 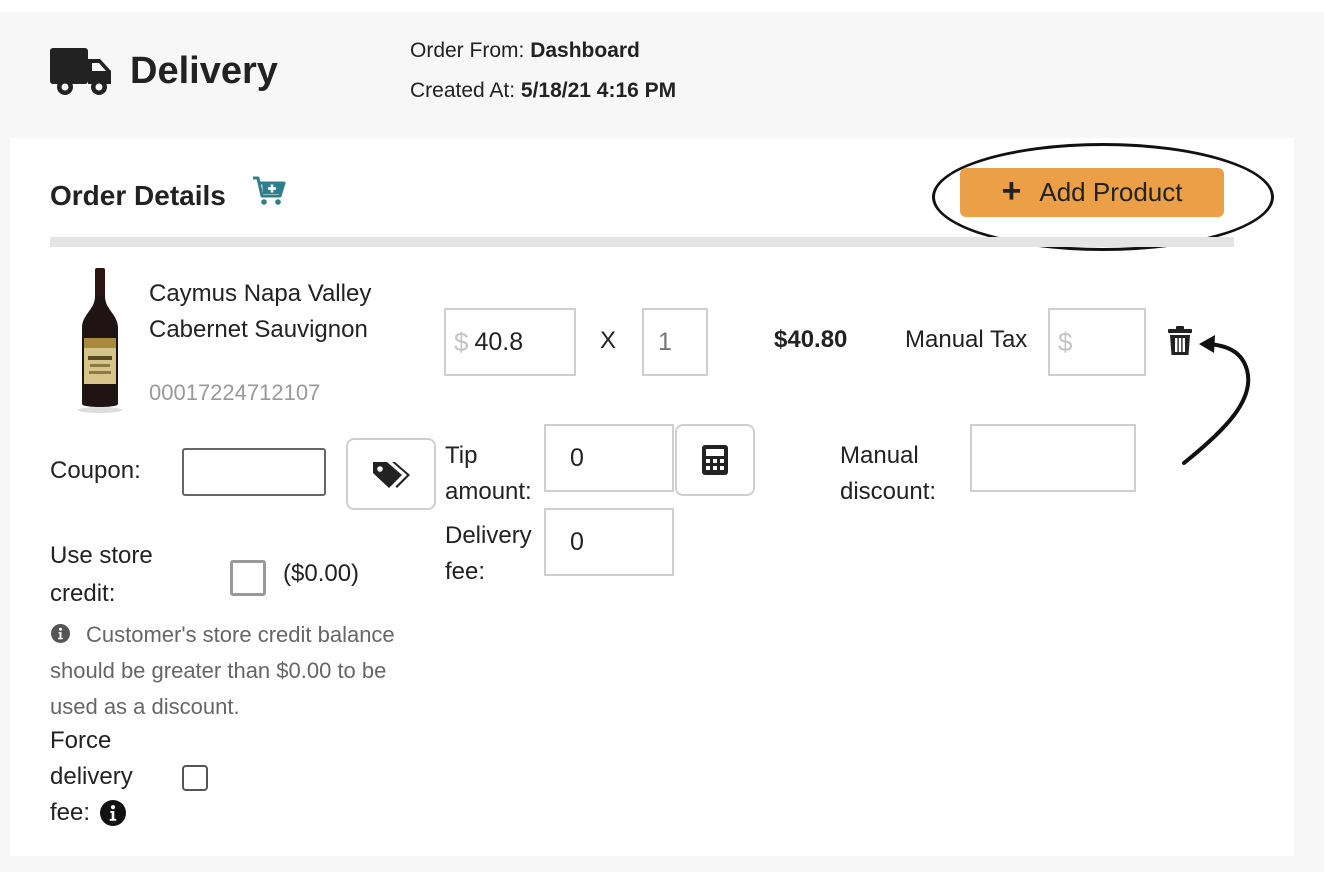 I want to click on price-currency: $, so click(x=461, y=341).